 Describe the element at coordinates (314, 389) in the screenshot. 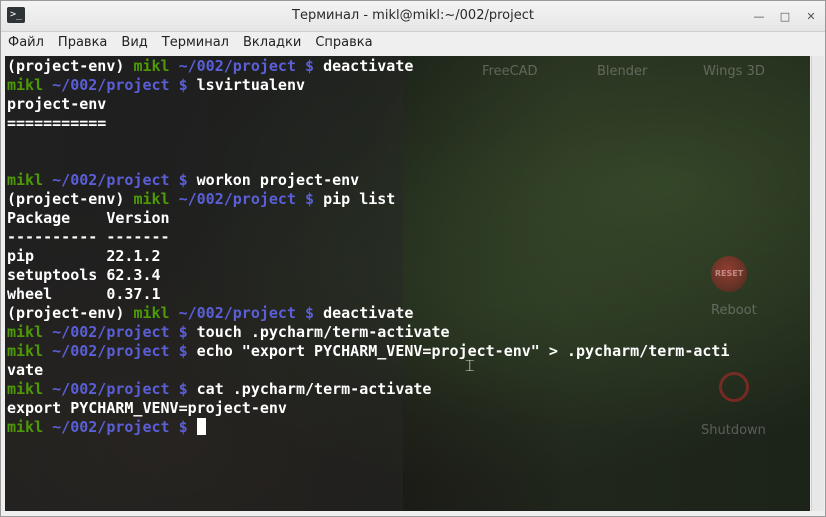

I see `command-text: cat .pycharm/term-activate` at that location.